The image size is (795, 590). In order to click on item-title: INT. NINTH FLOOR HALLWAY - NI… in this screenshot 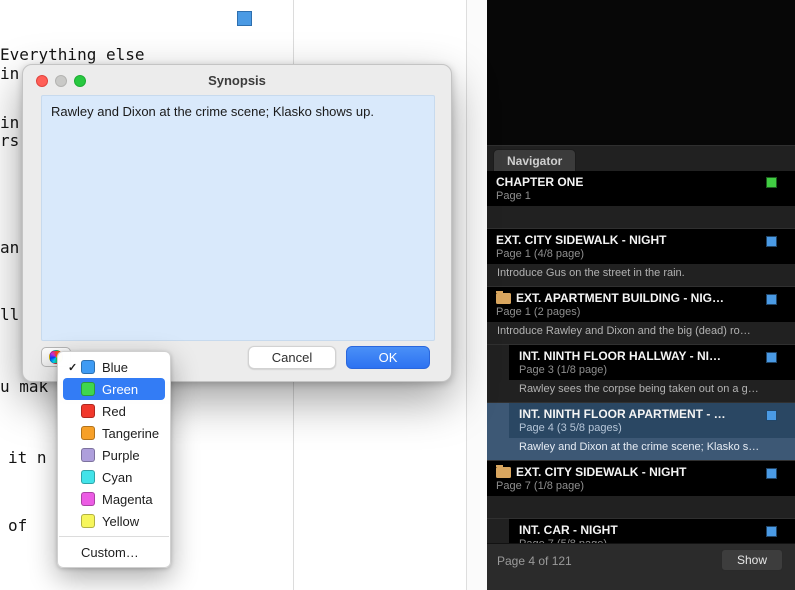, I will do `click(620, 356)`.